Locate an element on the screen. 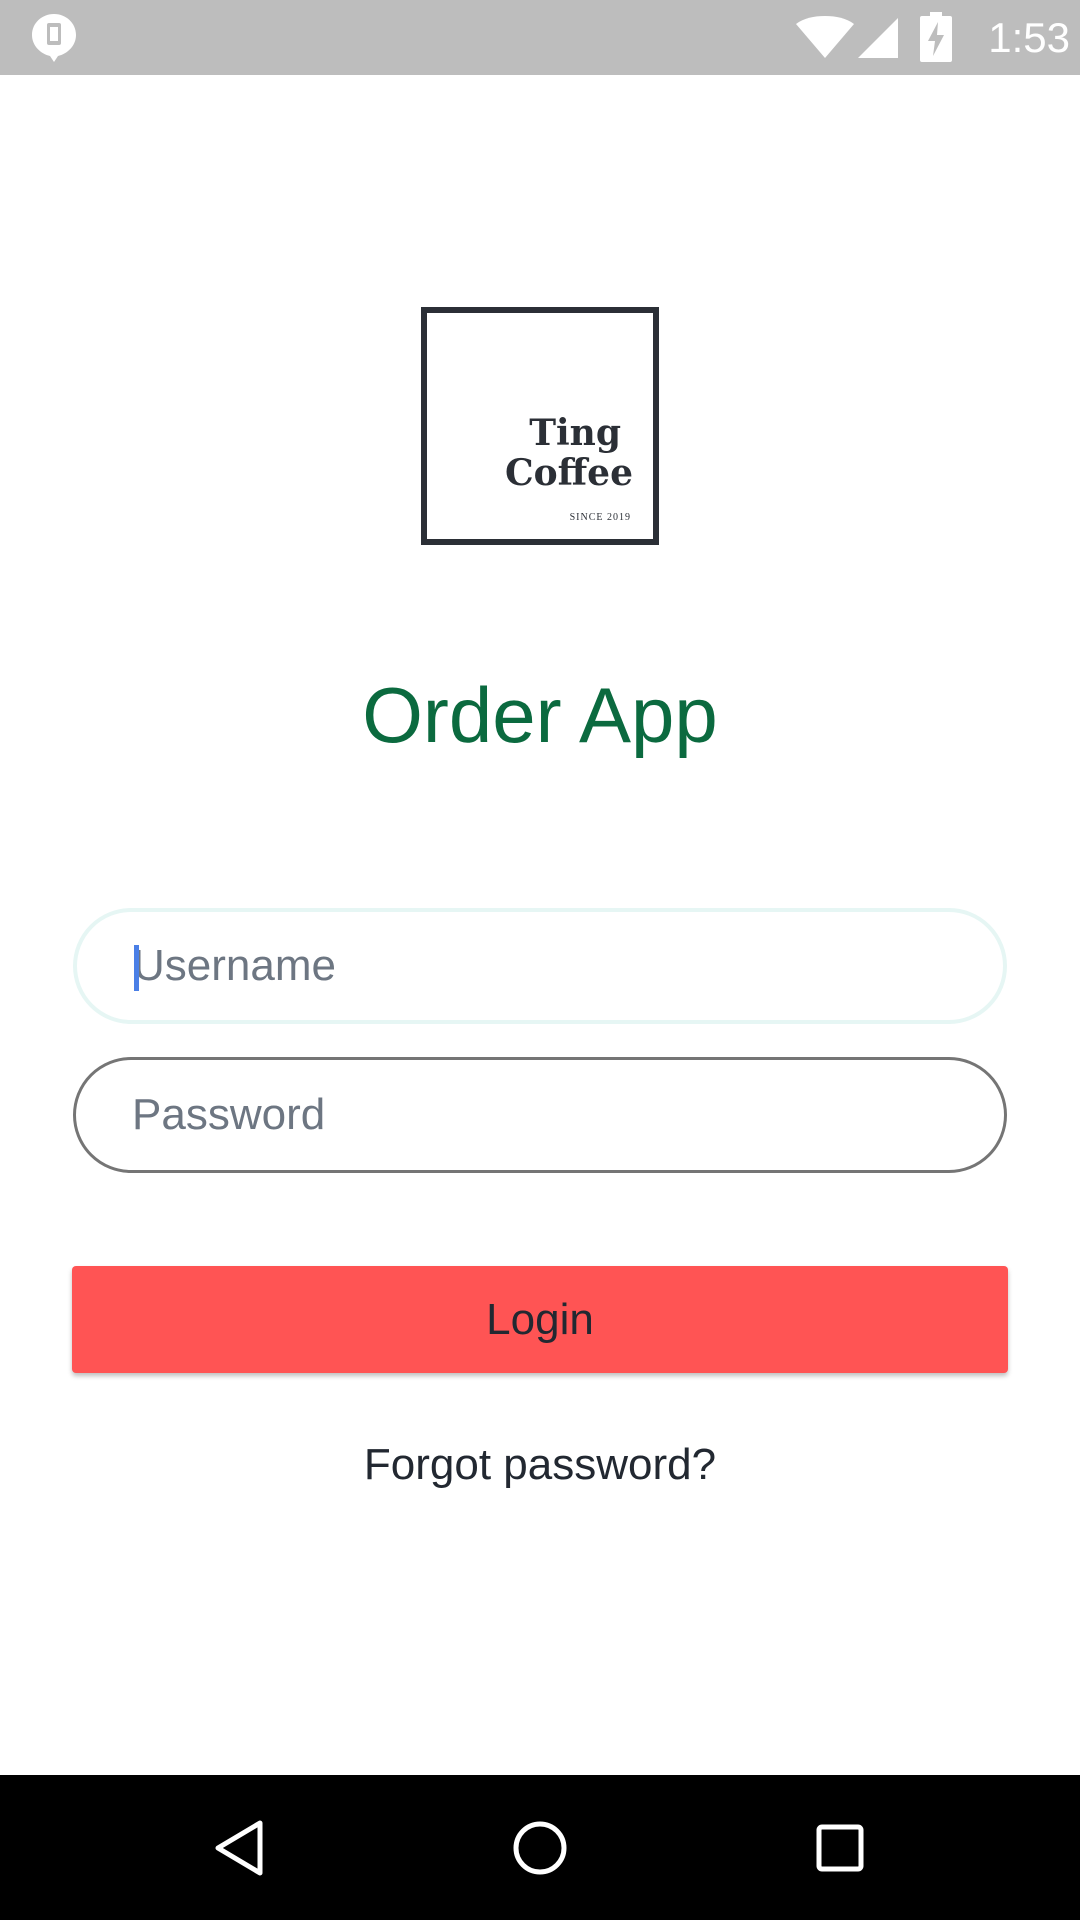 This screenshot has width=1080, height=1920. back-button is located at coordinates (240, 1847).